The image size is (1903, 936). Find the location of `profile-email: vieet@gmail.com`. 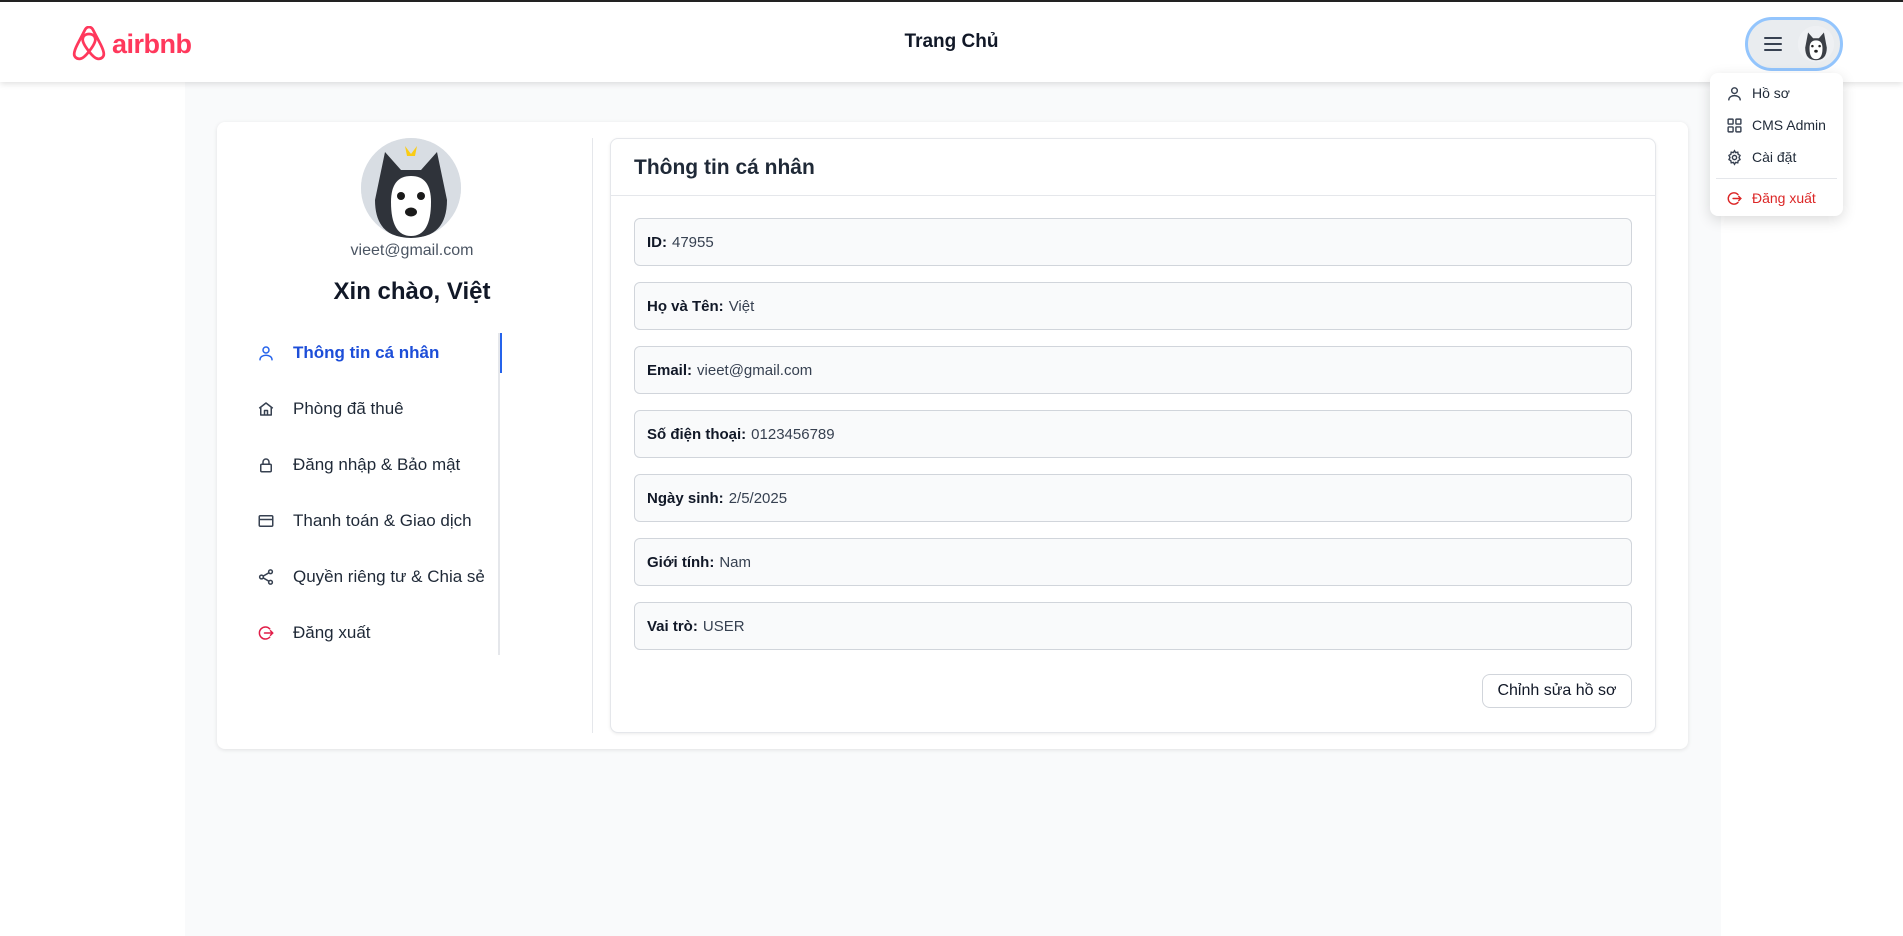

profile-email: vieet@gmail.com is located at coordinates (412, 250).